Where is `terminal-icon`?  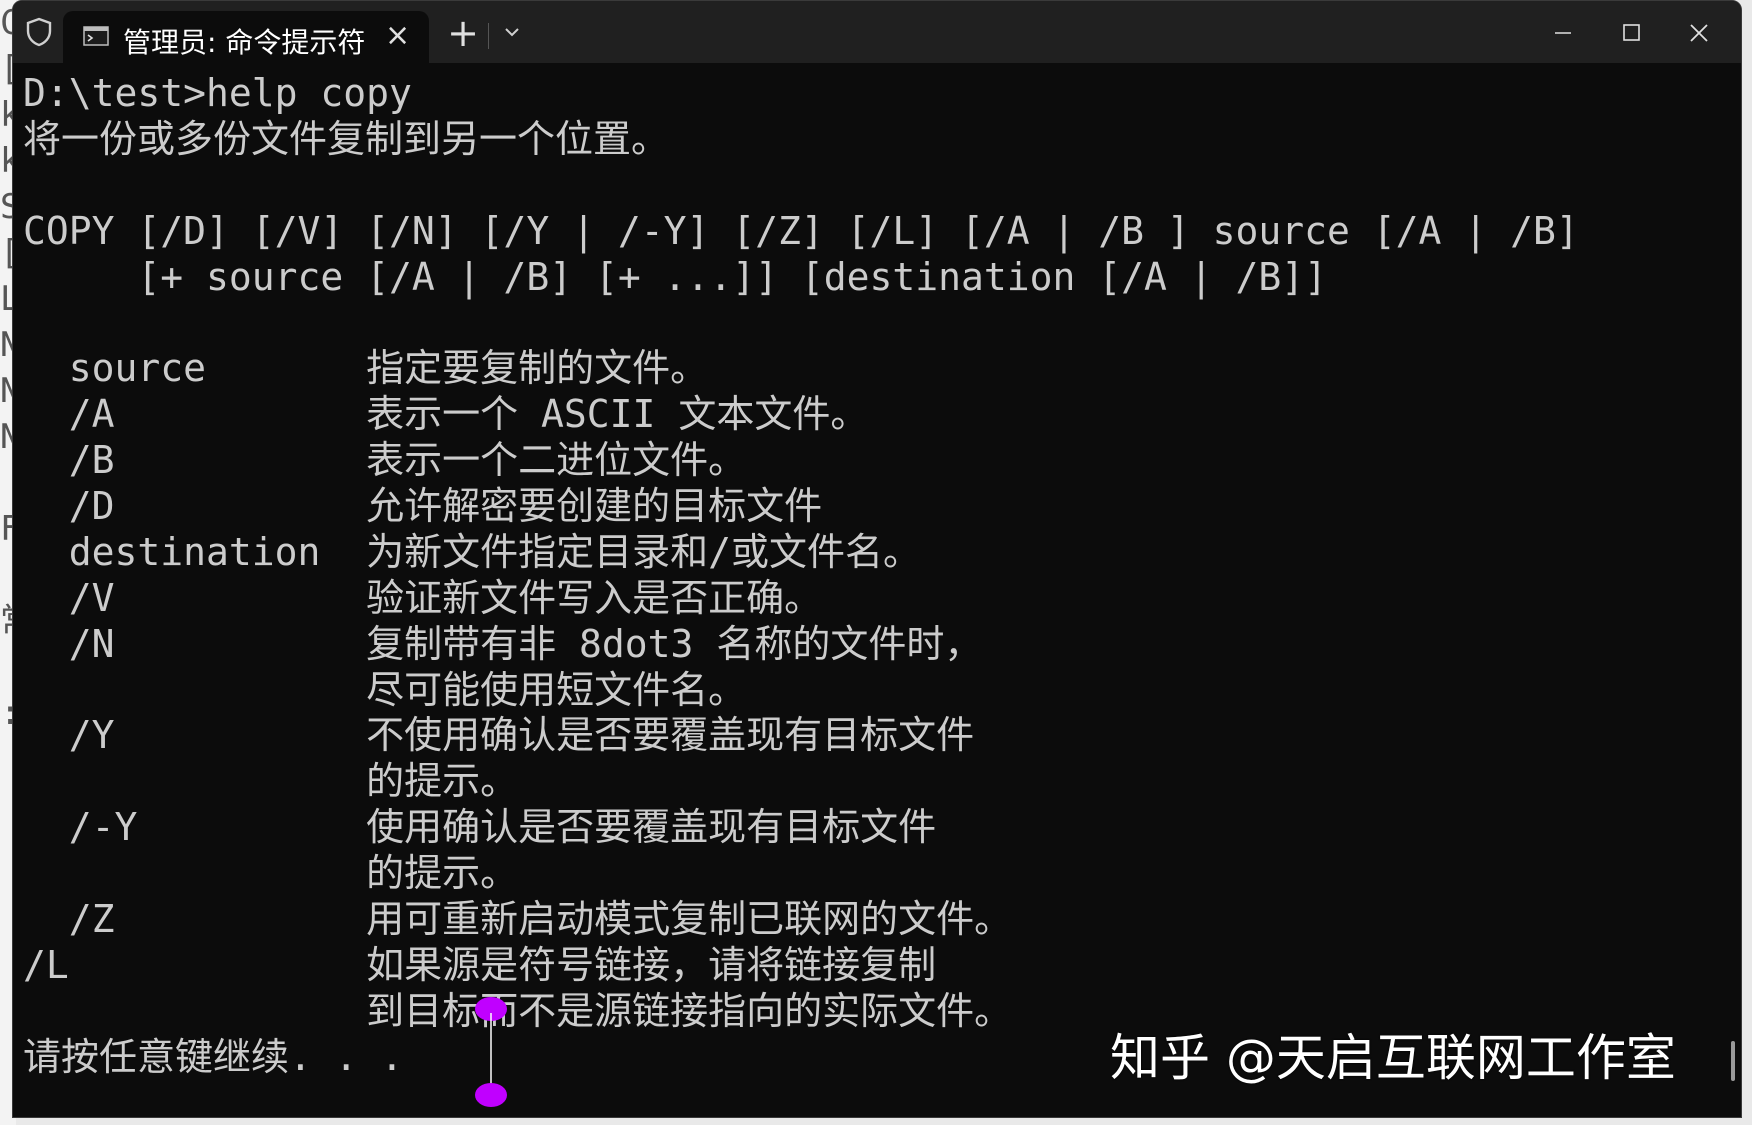
terminal-icon is located at coordinates (96, 36).